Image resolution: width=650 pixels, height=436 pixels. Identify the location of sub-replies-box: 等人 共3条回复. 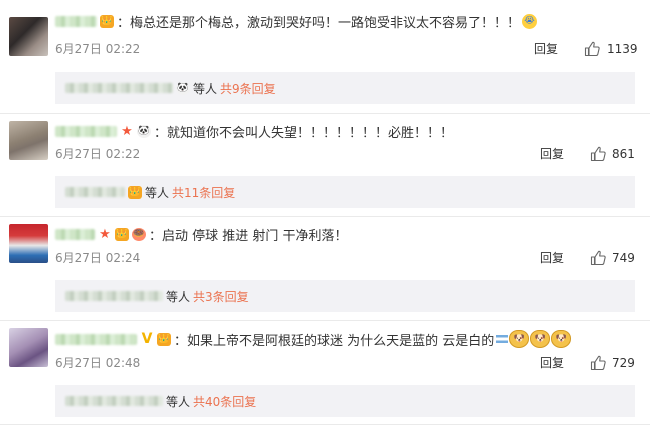
(345, 296).